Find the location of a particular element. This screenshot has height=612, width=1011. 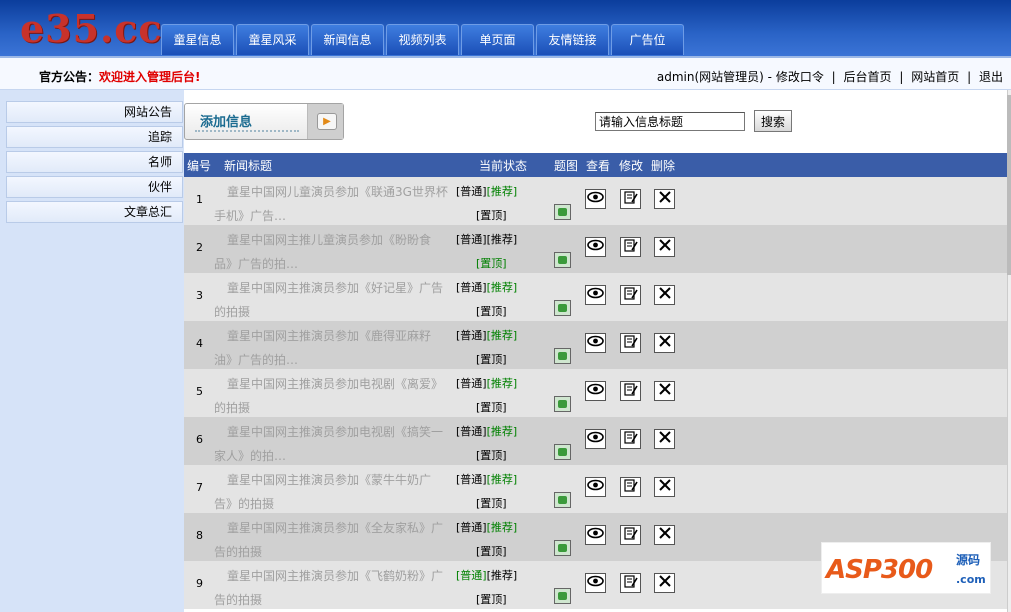

table-row: 5 童星中国网主推演员参加电视剧《离爱》的拍摄 [普通][推荐] [置顶] is located at coordinates (595, 393).